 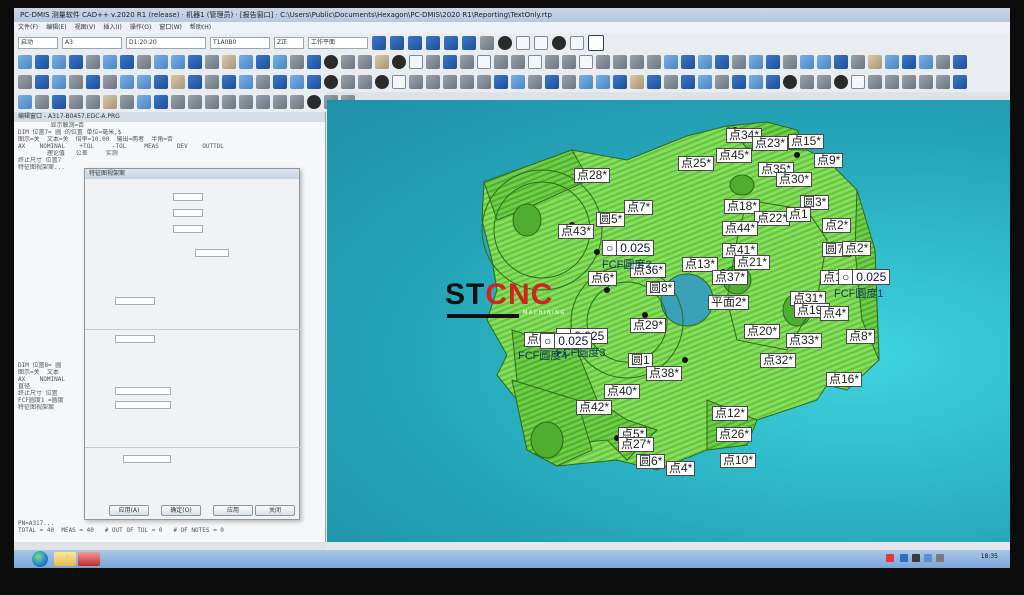 What do you see at coordinates (890, 558) in the screenshot?
I see `ime-icon` at bounding box center [890, 558].